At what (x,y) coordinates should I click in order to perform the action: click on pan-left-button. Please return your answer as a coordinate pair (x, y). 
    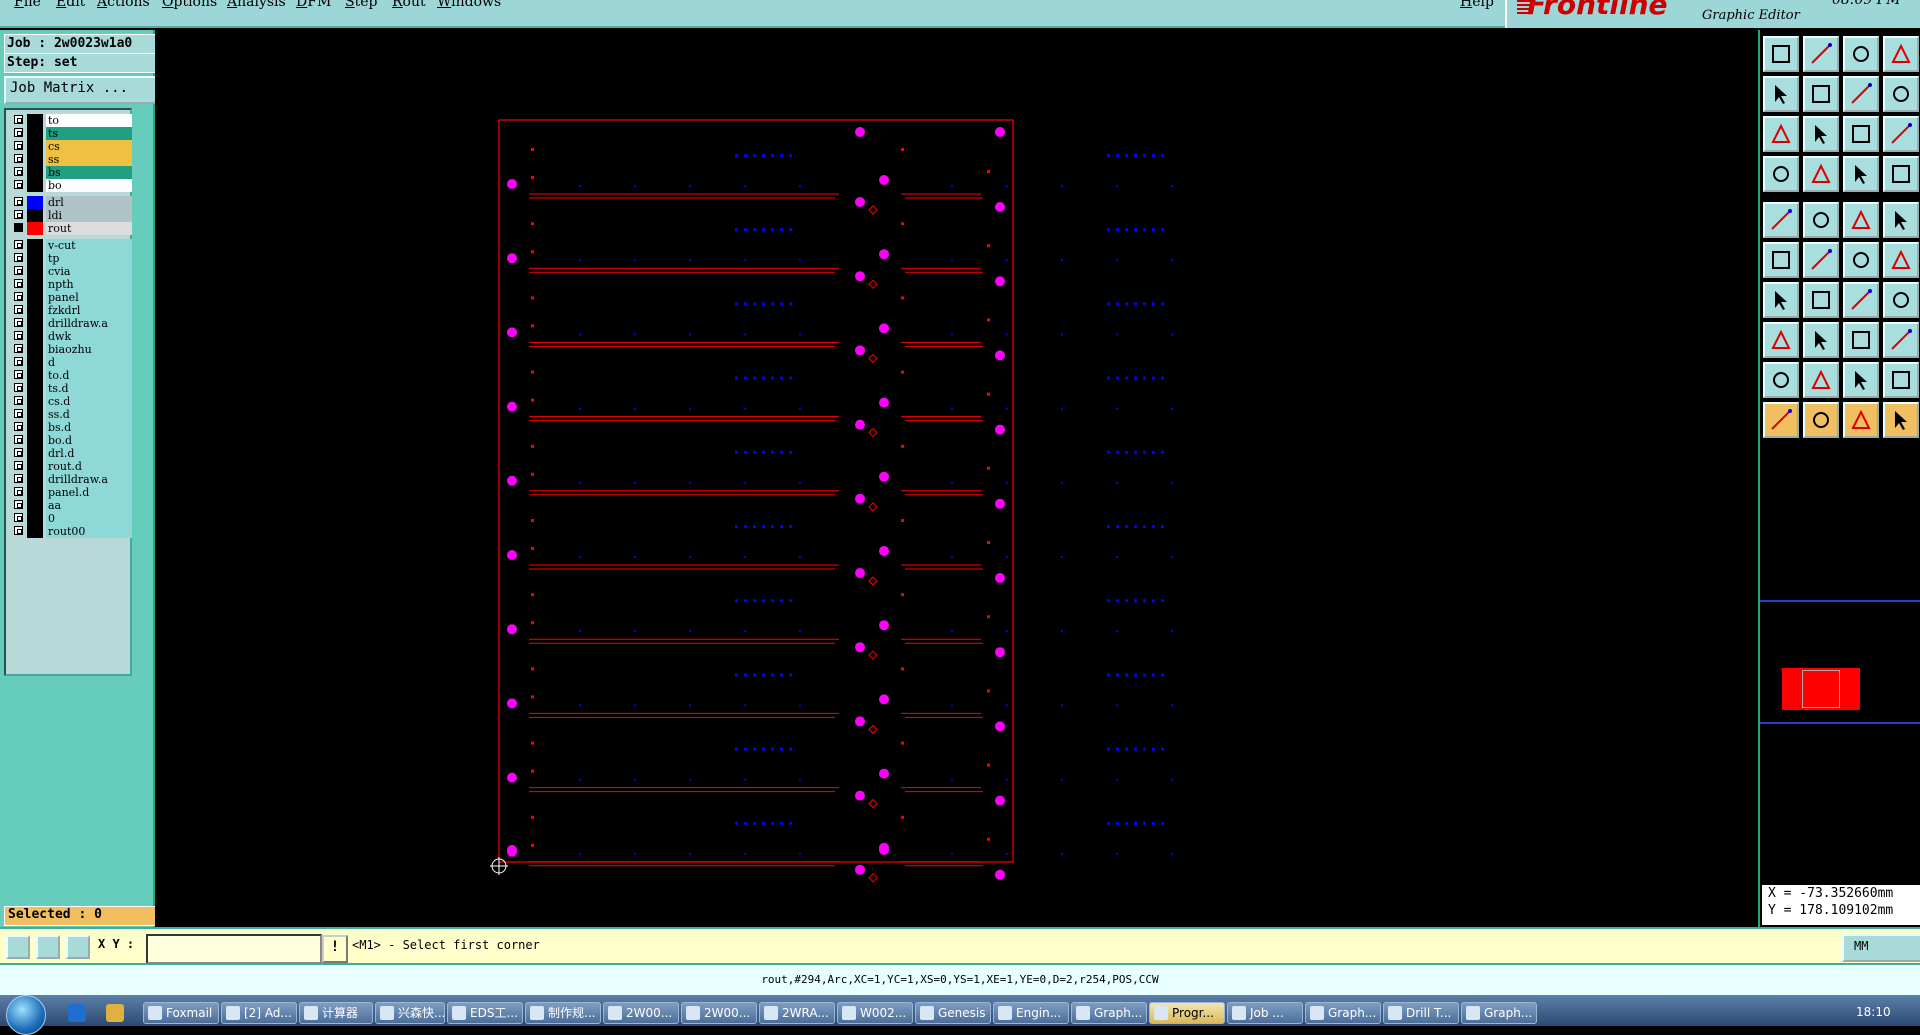
    Looking at the image, I should click on (1781, 94).